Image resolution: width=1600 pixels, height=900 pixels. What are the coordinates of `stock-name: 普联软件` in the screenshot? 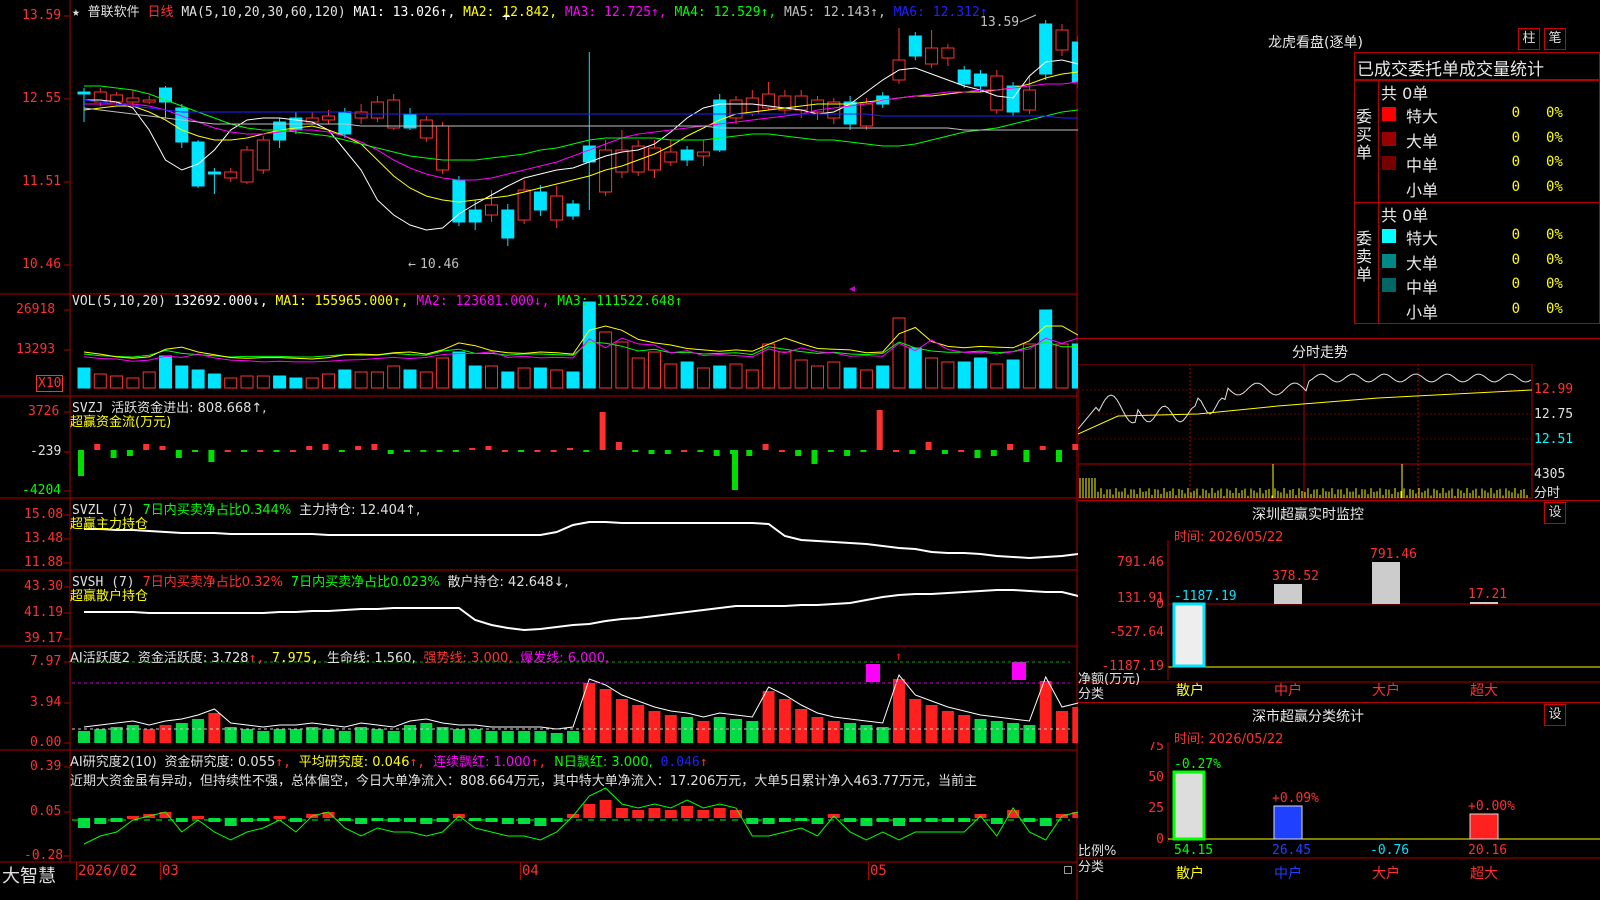 It's located at (114, 12).